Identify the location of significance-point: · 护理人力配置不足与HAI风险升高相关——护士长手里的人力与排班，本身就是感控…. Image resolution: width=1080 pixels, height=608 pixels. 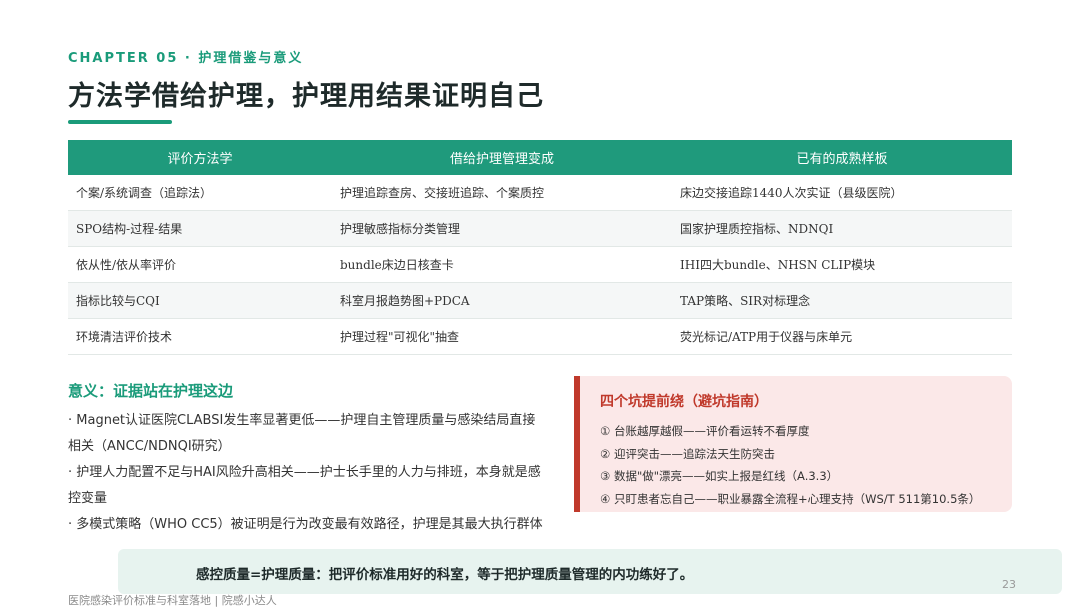
(304, 485).